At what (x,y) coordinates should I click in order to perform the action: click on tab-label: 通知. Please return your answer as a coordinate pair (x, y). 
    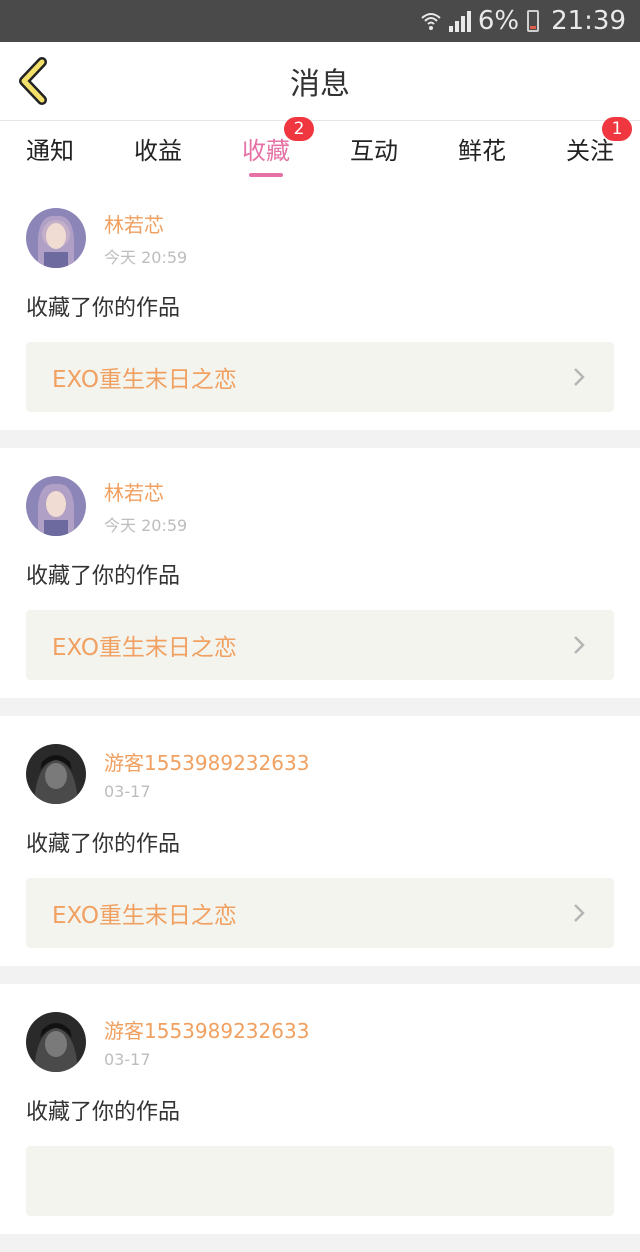
    Looking at the image, I should click on (50, 151).